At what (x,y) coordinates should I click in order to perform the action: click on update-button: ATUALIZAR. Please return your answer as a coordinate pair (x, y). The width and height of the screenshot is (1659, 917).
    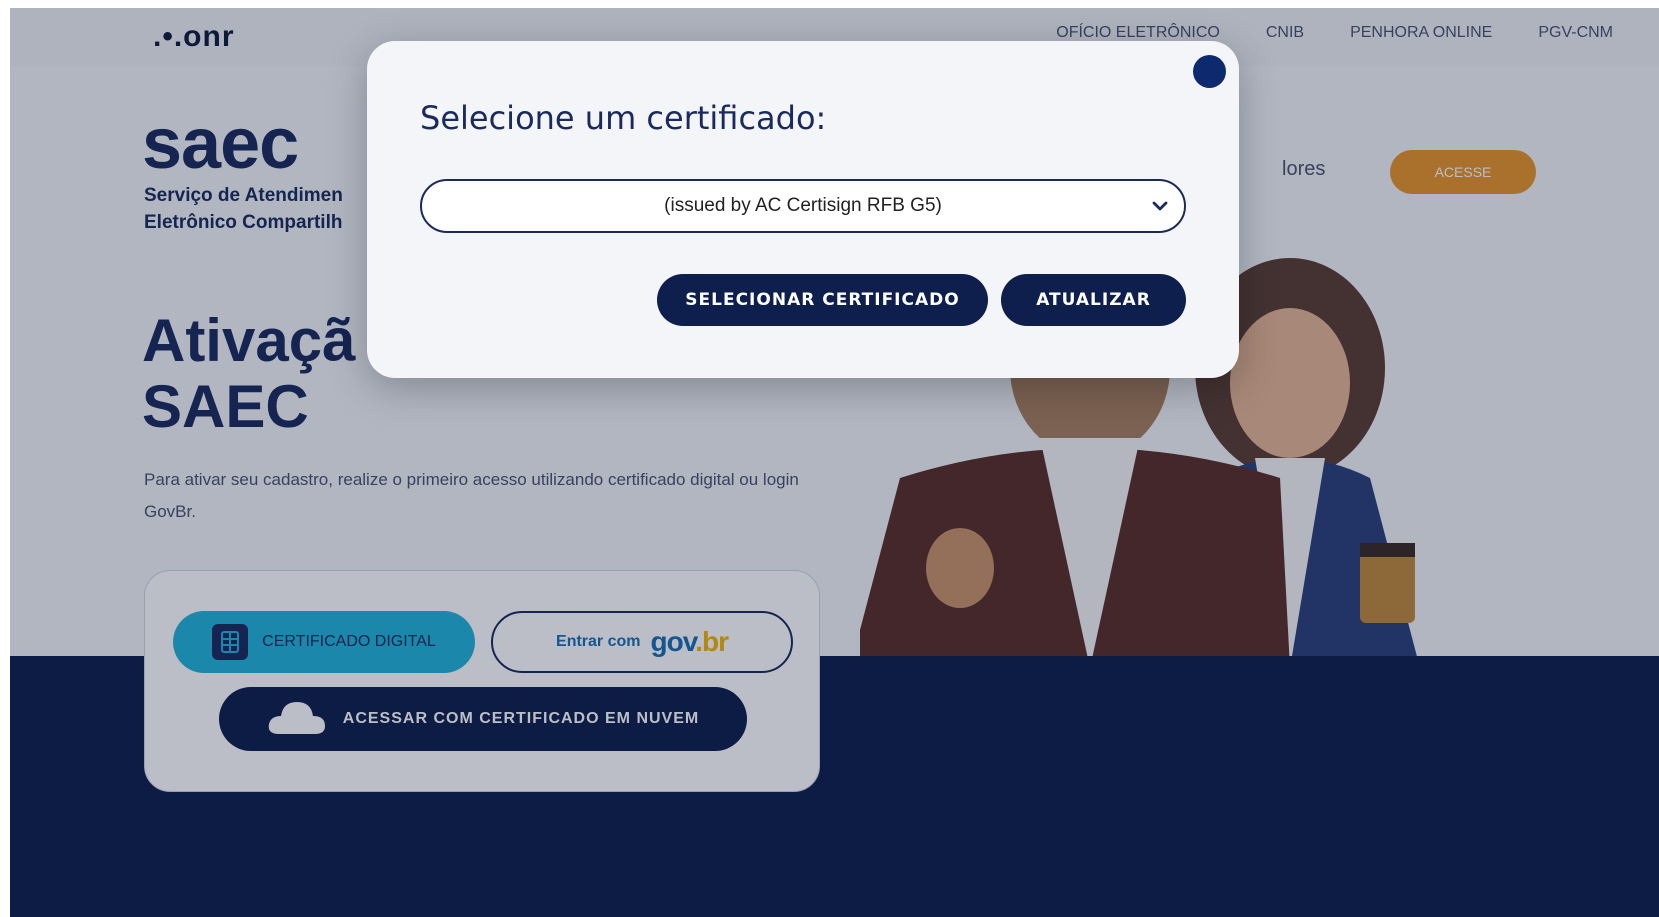
    Looking at the image, I should click on (1093, 300).